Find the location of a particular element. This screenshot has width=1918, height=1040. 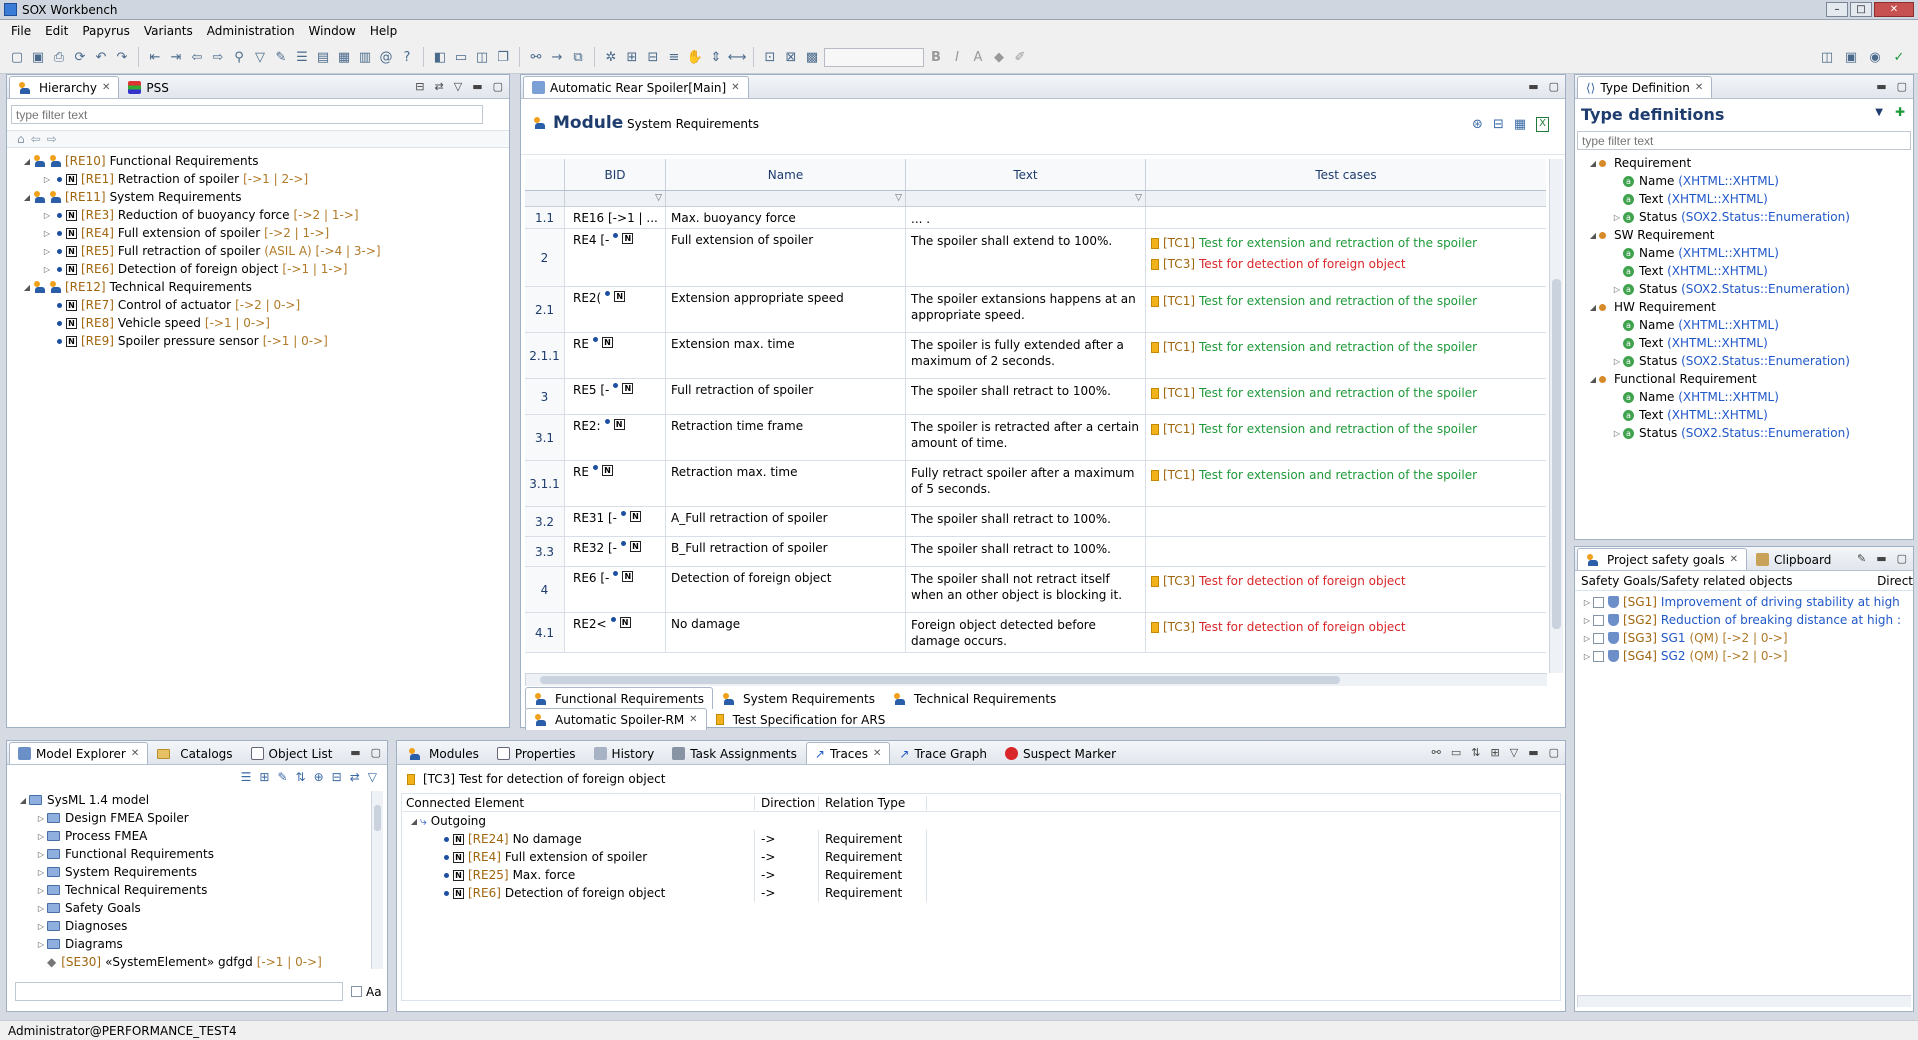

back-icon: ⇦ is located at coordinates (36, 139).